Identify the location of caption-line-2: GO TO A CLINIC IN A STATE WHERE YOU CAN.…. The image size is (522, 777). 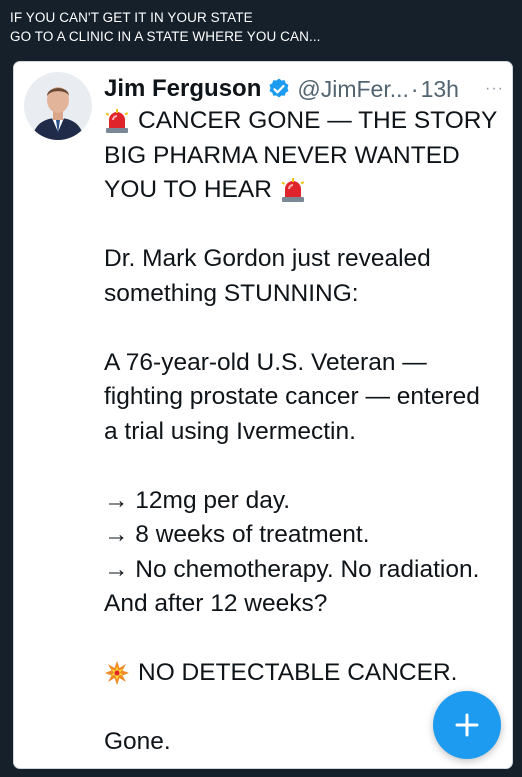
(165, 36).